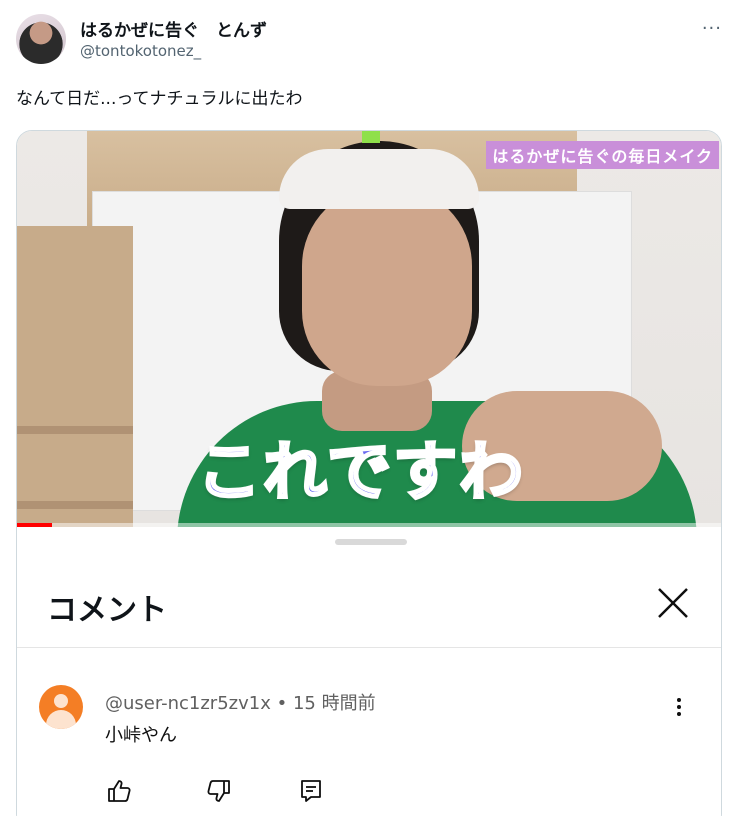 The image size is (738, 816). I want to click on headband, so click(379, 179).